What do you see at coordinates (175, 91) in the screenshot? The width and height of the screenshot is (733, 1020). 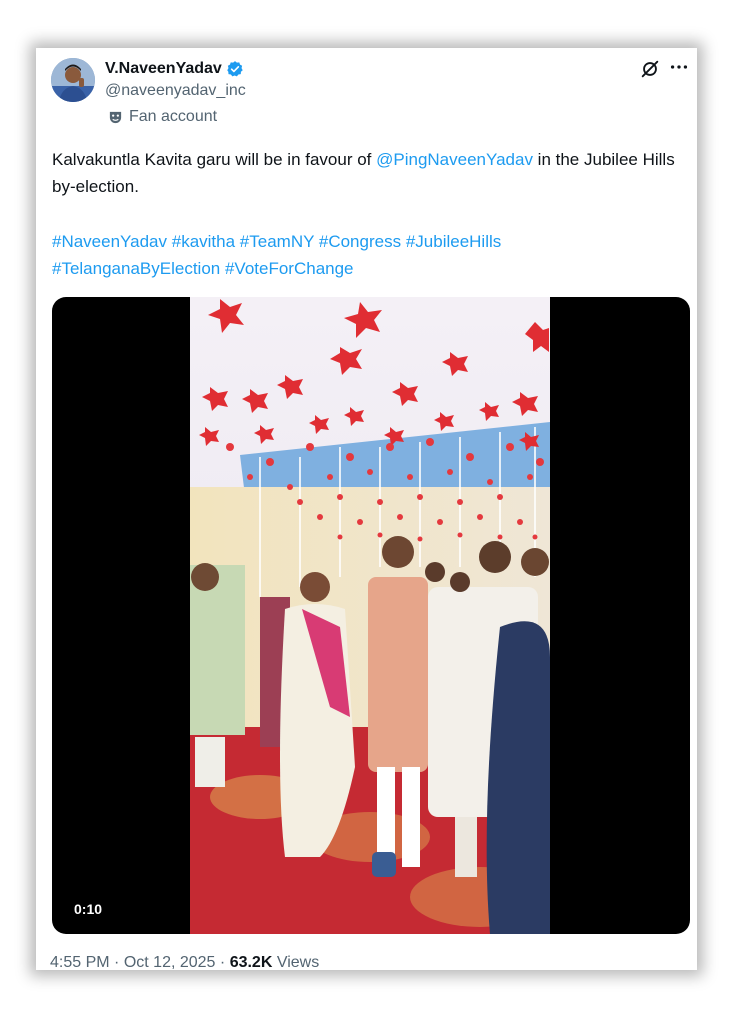 I see `author-handle: @naveenyadav_inc` at bounding box center [175, 91].